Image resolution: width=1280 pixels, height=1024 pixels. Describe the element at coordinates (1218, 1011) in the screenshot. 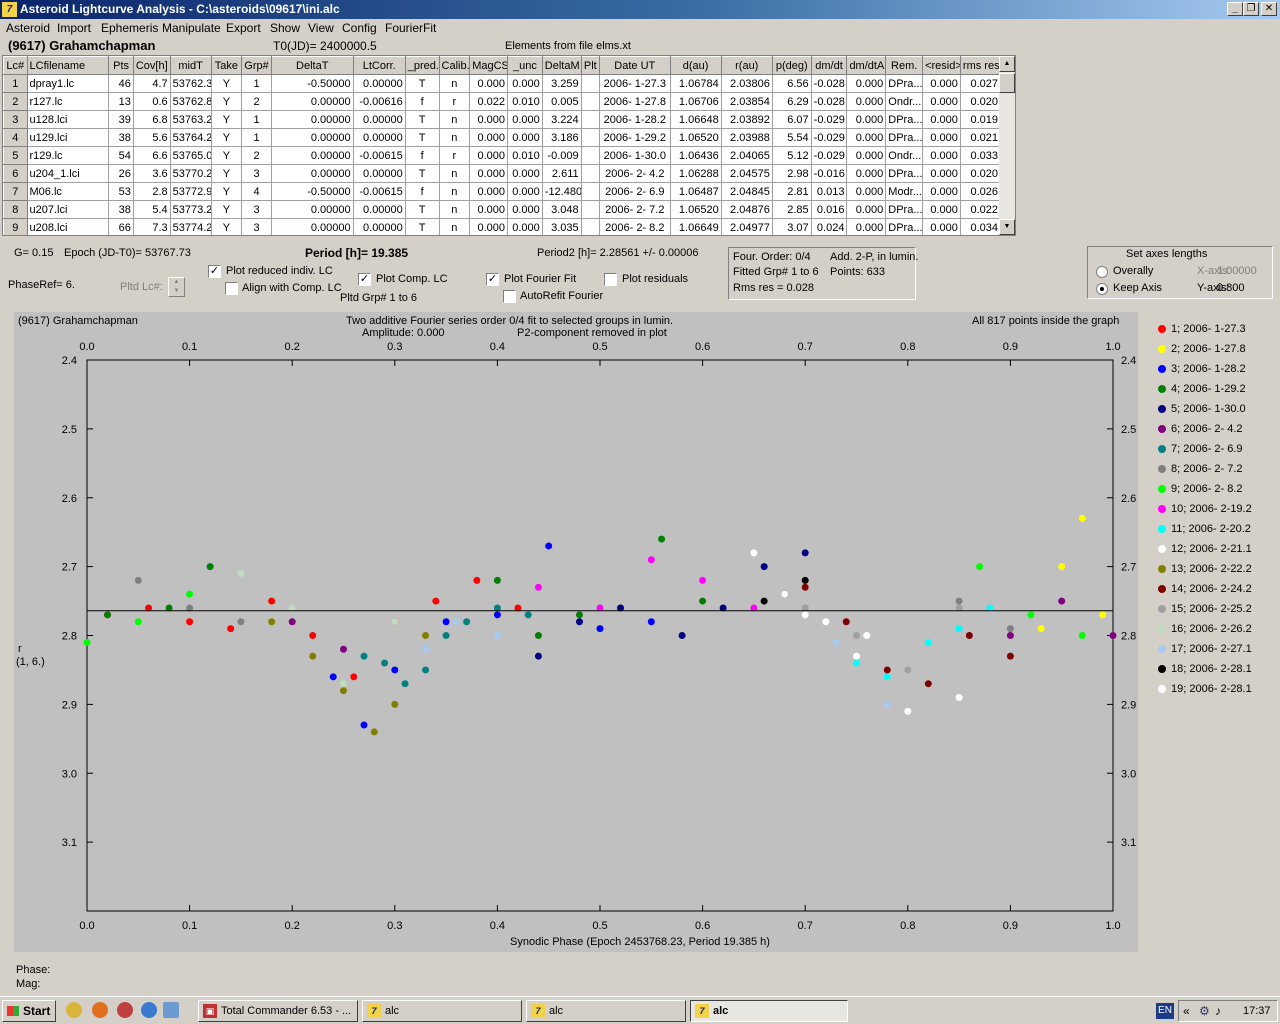

I see `tray-volume-icon: ♪` at that location.